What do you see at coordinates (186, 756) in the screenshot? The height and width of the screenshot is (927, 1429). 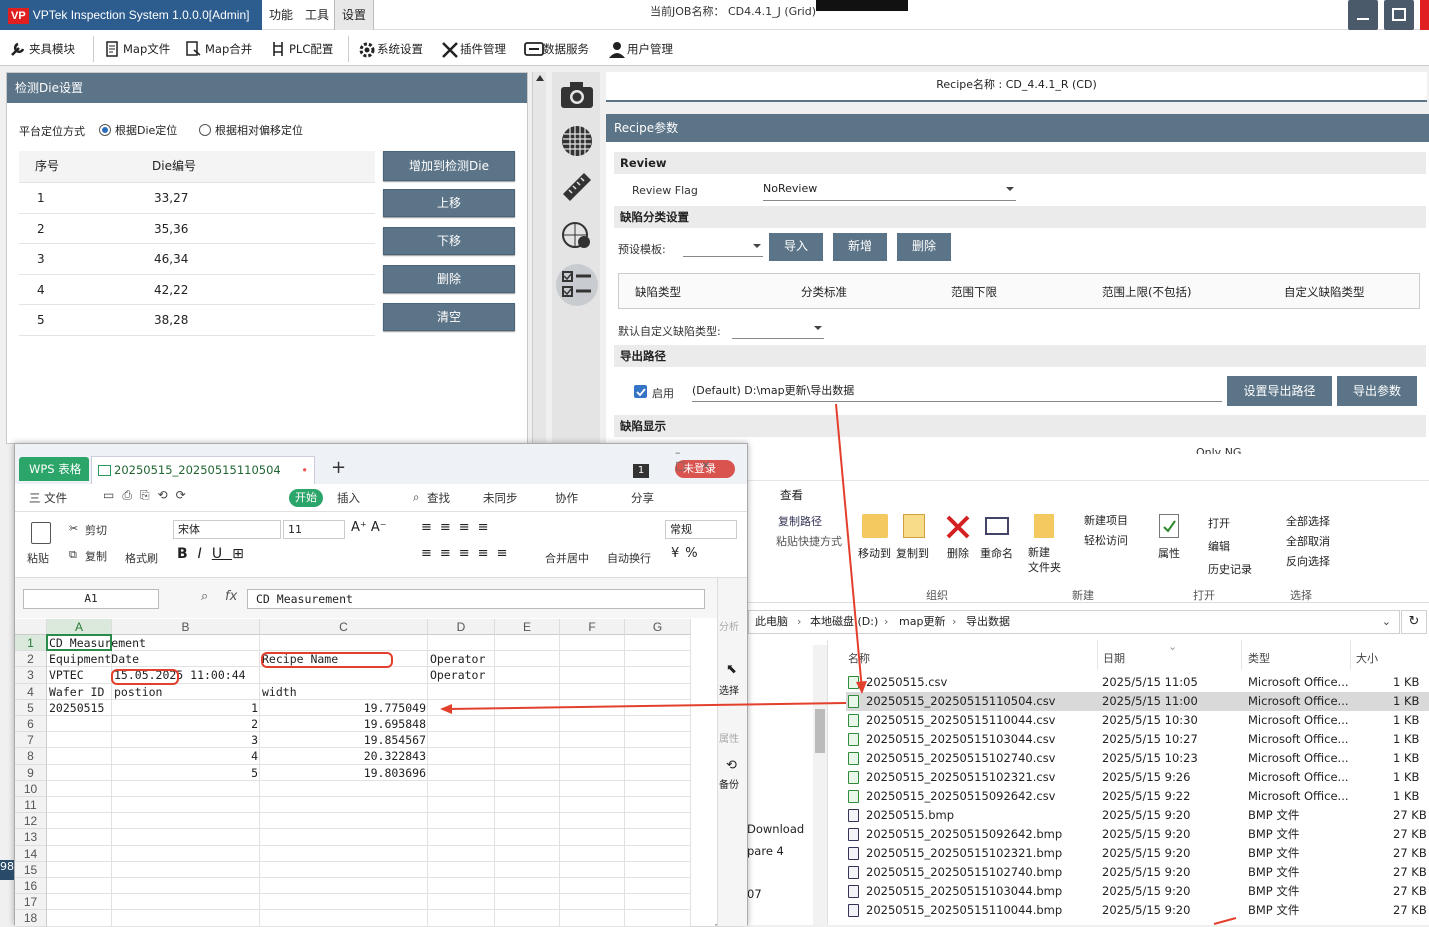 I see `cell-b8: 4` at bounding box center [186, 756].